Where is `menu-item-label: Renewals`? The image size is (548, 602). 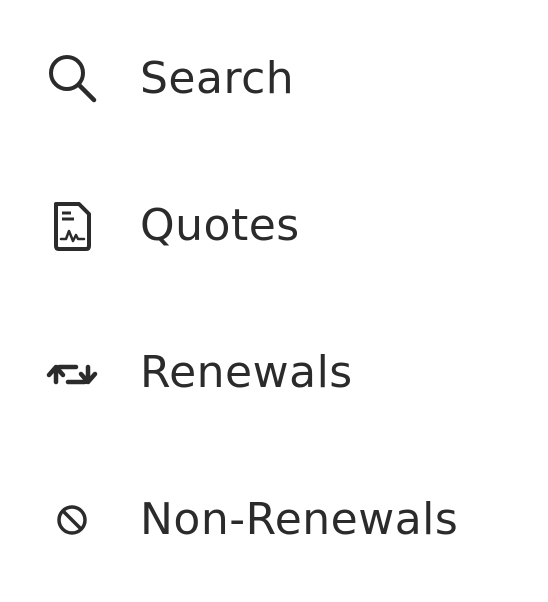
menu-item-label: Renewals is located at coordinates (246, 372).